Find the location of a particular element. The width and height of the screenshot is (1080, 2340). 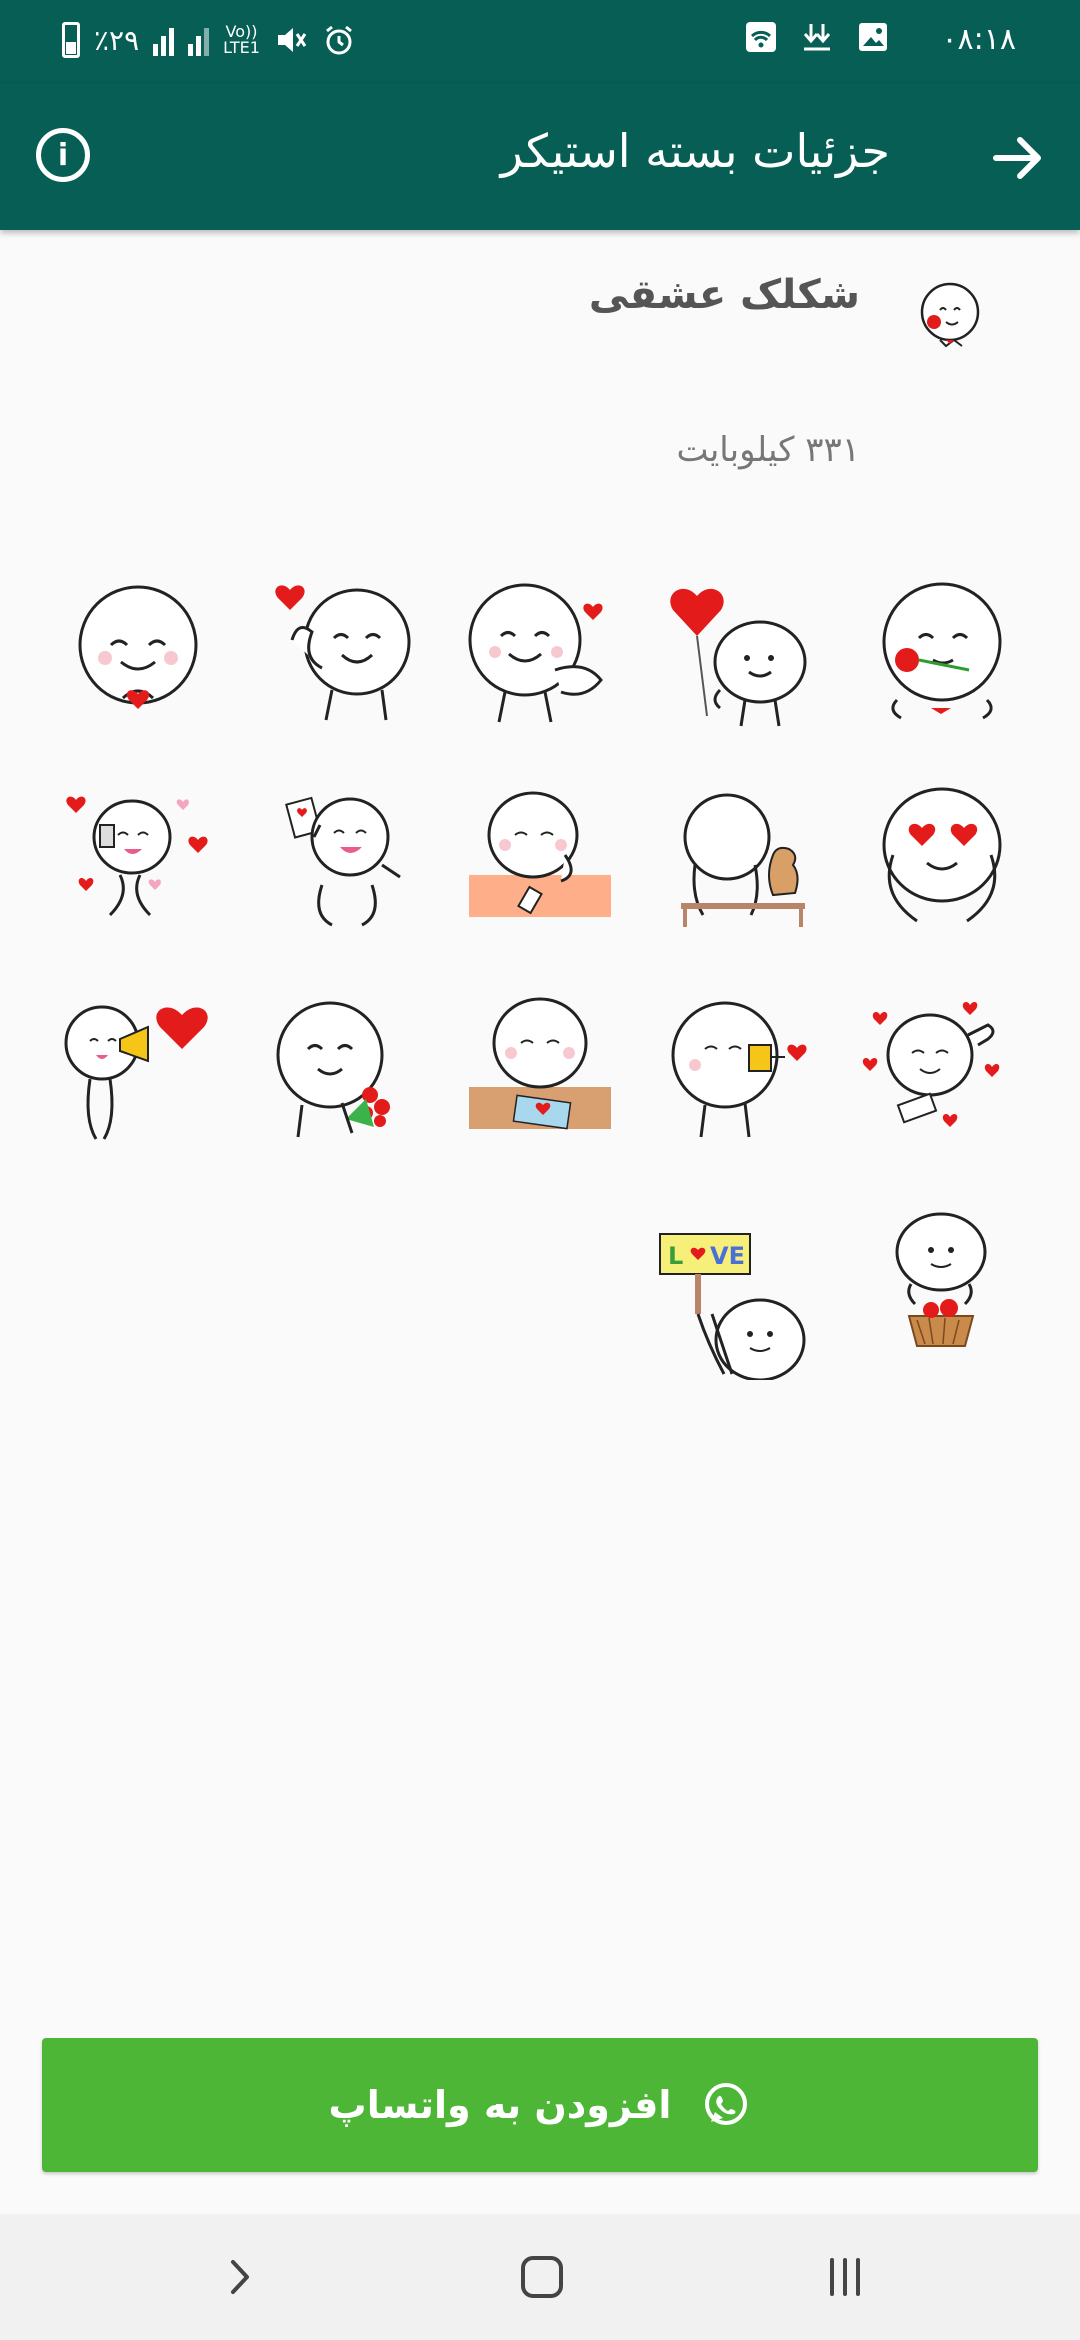

battery-text: ٪۲۹ is located at coordinates (117, 40).